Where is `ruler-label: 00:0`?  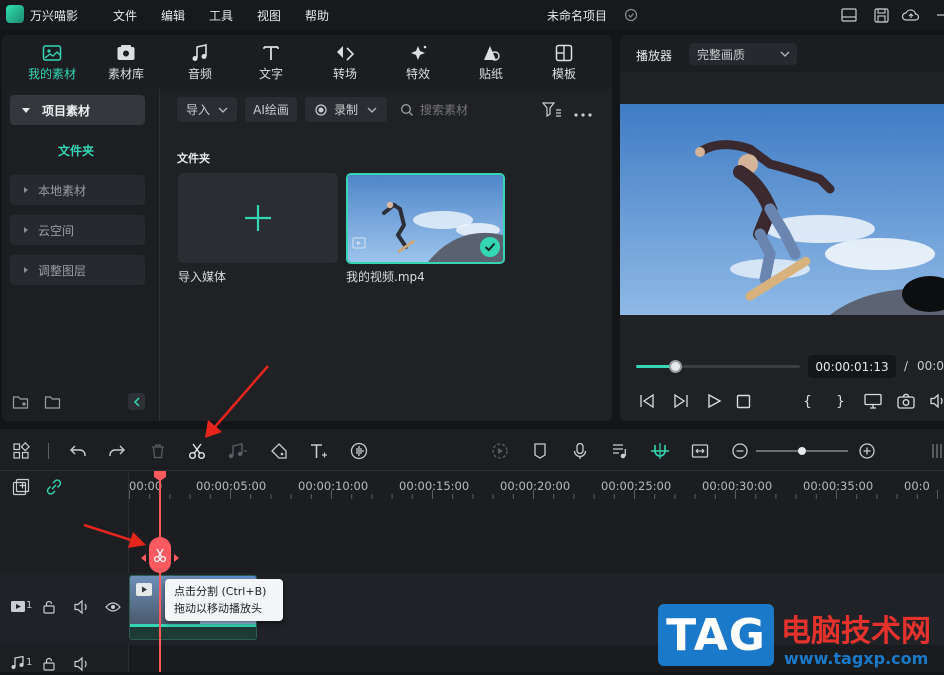
ruler-label: 00:0 is located at coordinates (917, 486).